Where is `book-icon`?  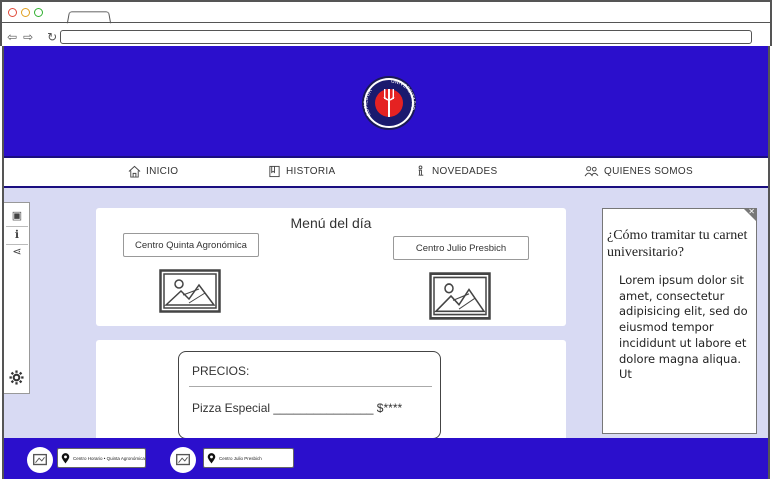 book-icon is located at coordinates (274, 171).